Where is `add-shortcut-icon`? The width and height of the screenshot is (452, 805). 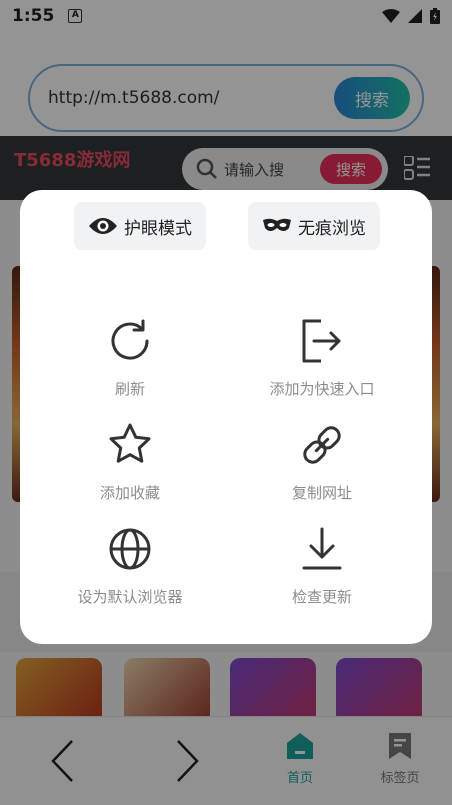 add-shortcut-icon is located at coordinates (322, 341).